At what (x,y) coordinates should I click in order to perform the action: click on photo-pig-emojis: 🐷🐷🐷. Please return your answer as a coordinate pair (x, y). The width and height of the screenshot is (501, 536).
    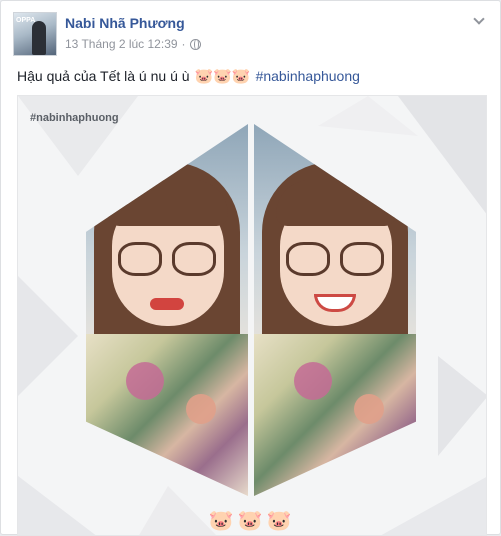
    Looking at the image, I should click on (252, 521).